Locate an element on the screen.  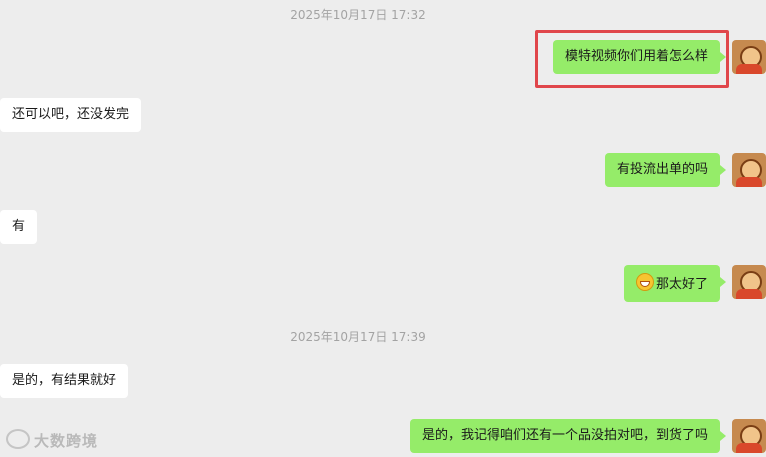
timestamp: 2025年10月17日 17:39 is located at coordinates (358, 337).